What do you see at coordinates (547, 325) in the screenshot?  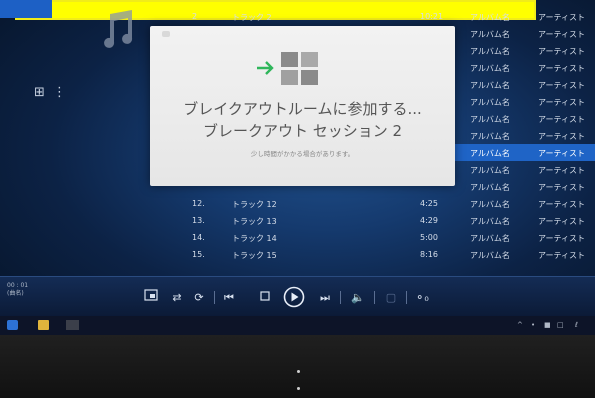 I see `tray-battery-icon: ■` at bounding box center [547, 325].